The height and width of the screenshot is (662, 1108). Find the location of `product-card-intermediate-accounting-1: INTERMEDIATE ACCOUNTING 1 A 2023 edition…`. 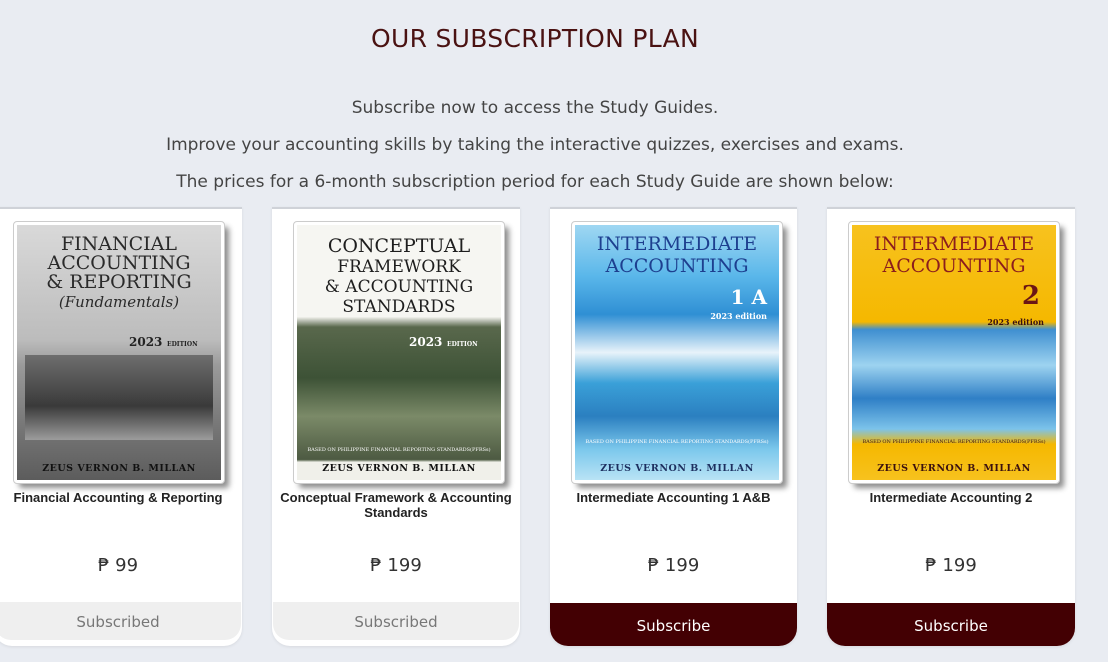

product-card-intermediate-accounting-1: INTERMEDIATE ACCOUNTING 1 A 2023 edition… is located at coordinates (673, 426).